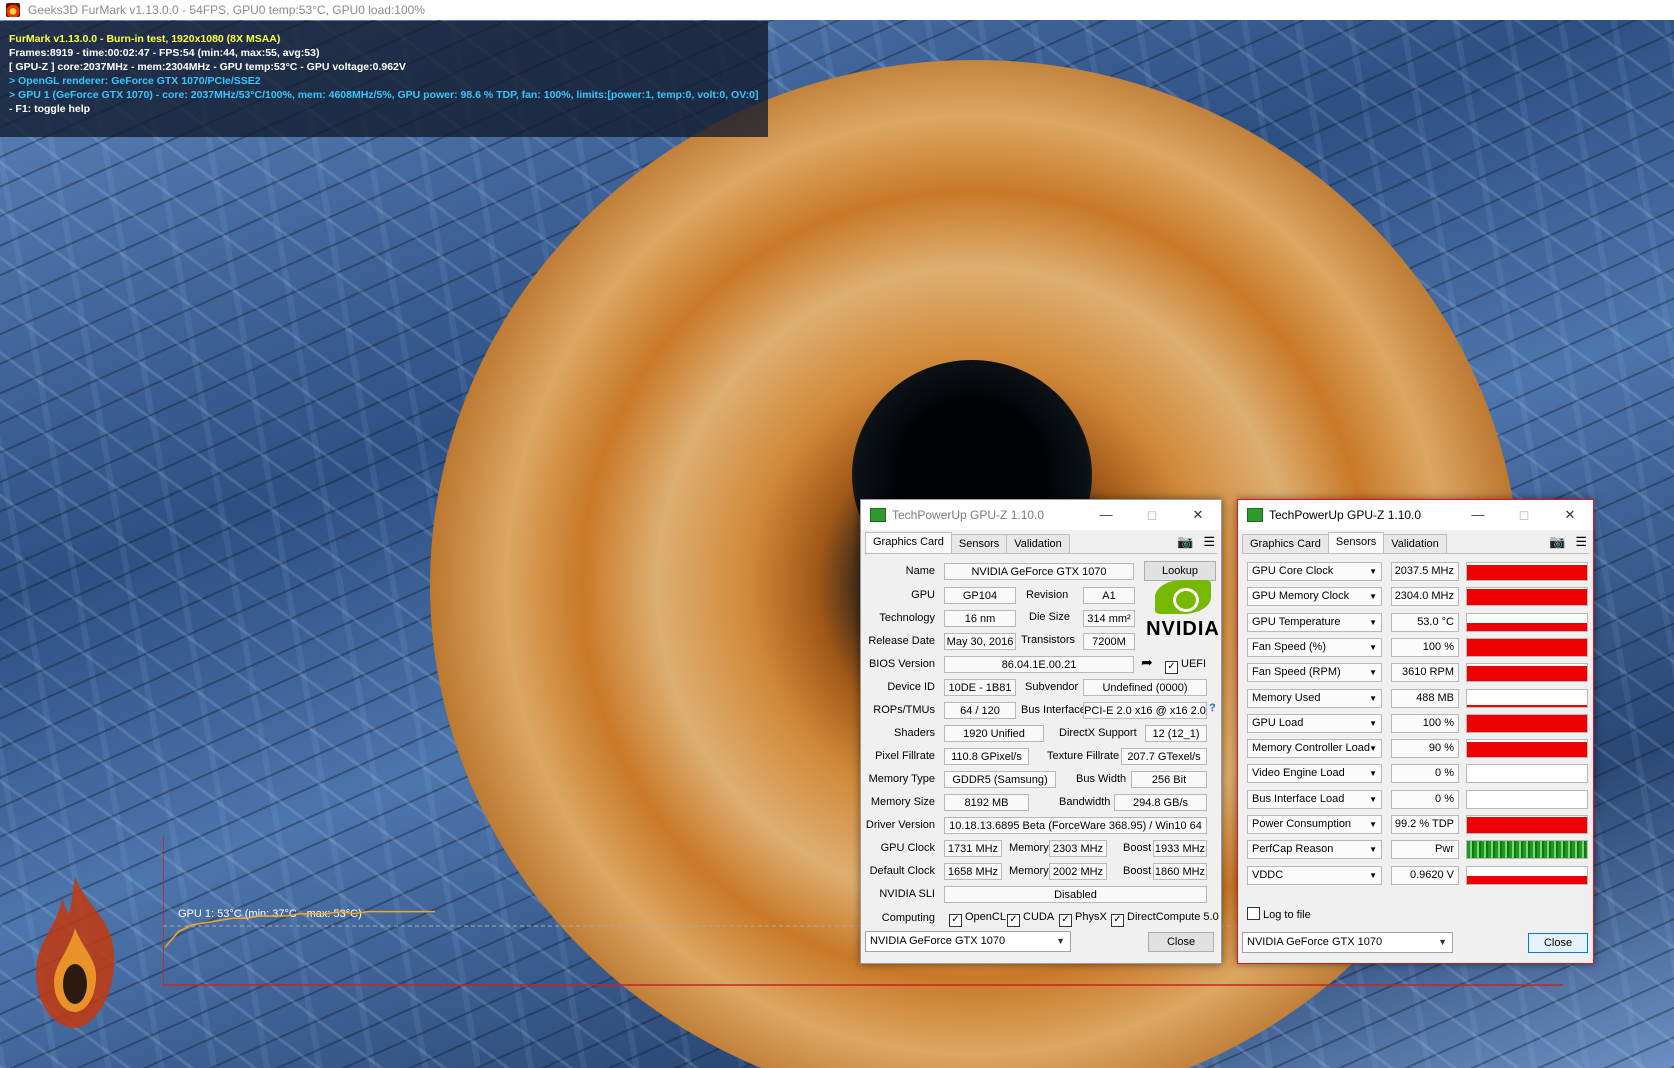 This screenshot has width=1674, height=1068. I want to click on cuda-check-icon: ✓, so click(1013, 920).